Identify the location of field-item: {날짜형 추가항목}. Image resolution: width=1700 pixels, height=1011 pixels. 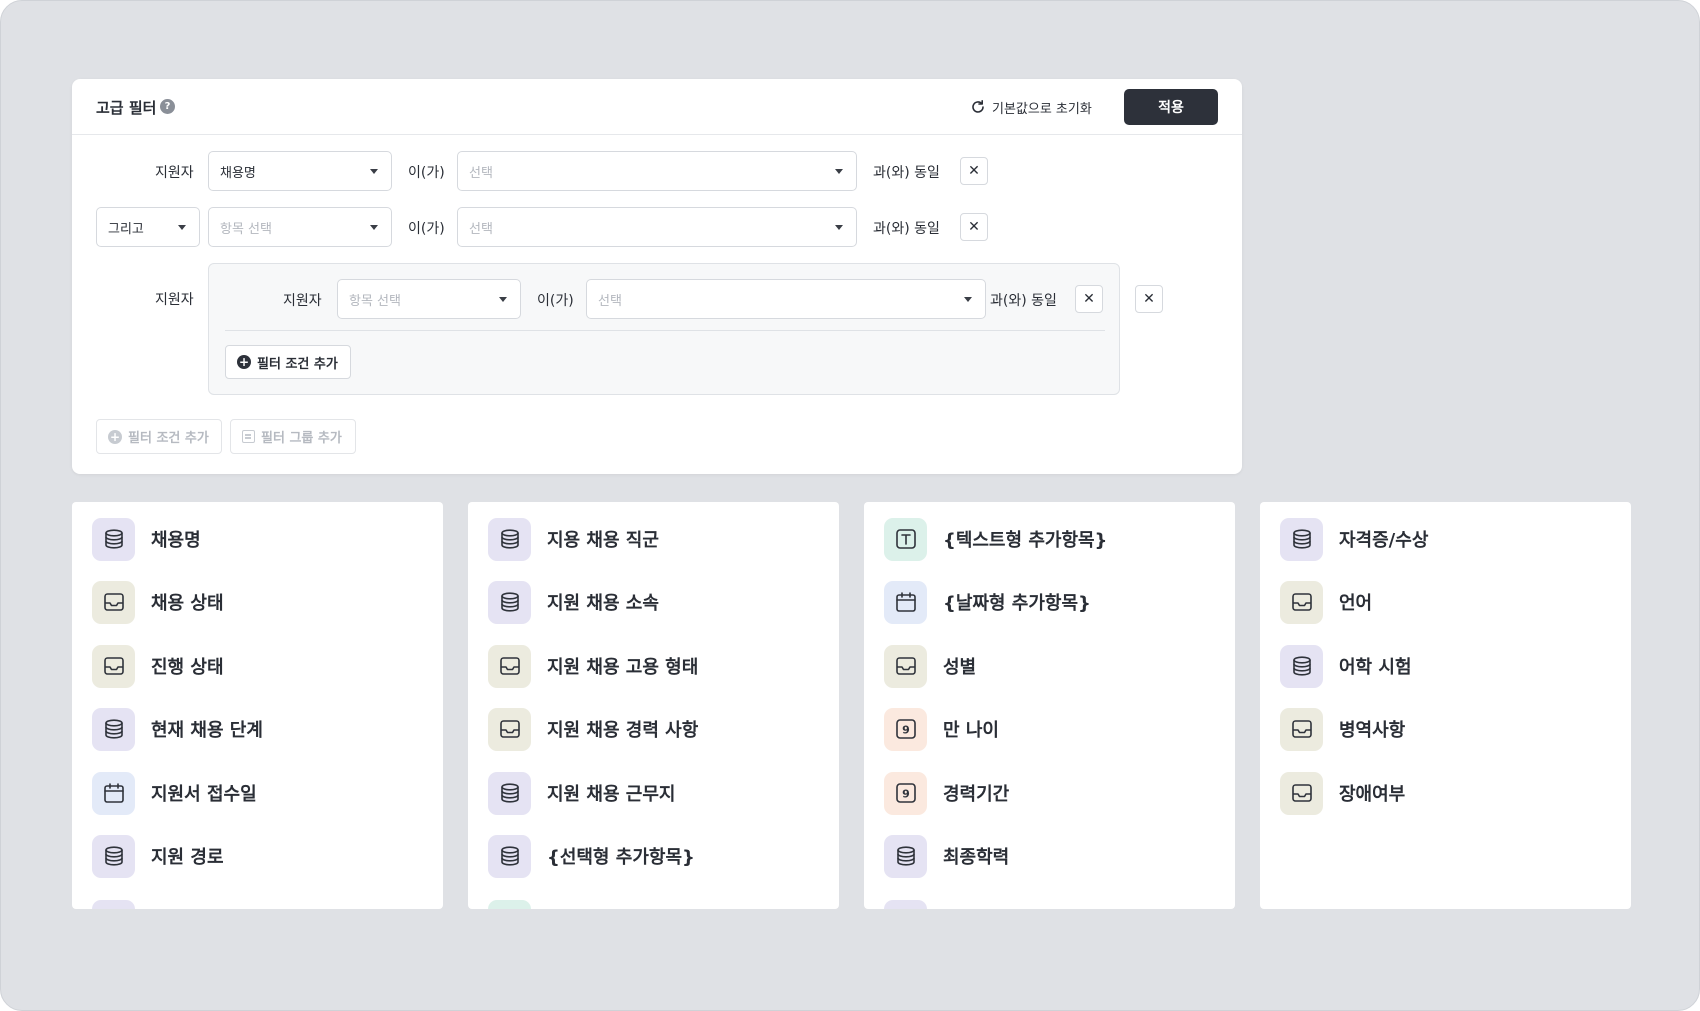
(987, 602).